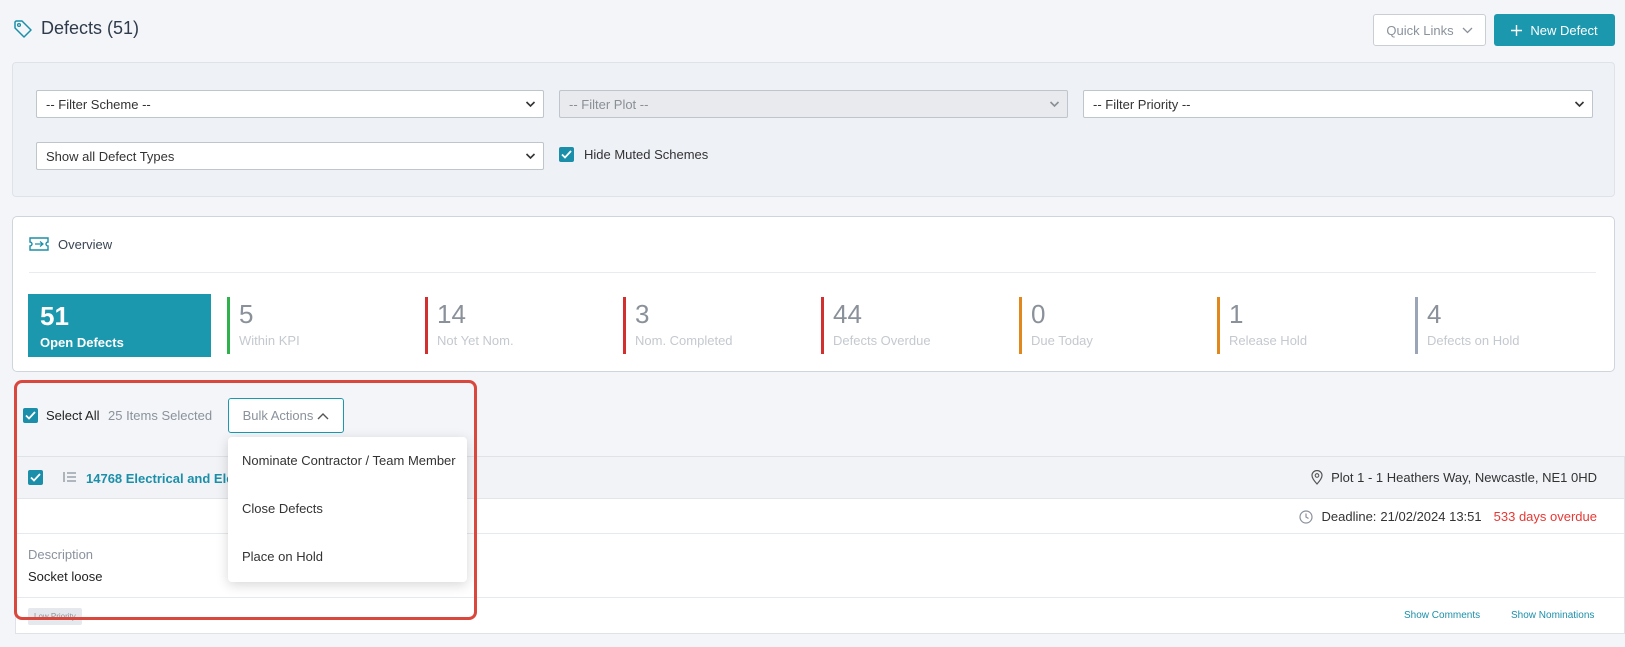  I want to click on filter-plot-value: -- Filter Plot --, so click(609, 104).